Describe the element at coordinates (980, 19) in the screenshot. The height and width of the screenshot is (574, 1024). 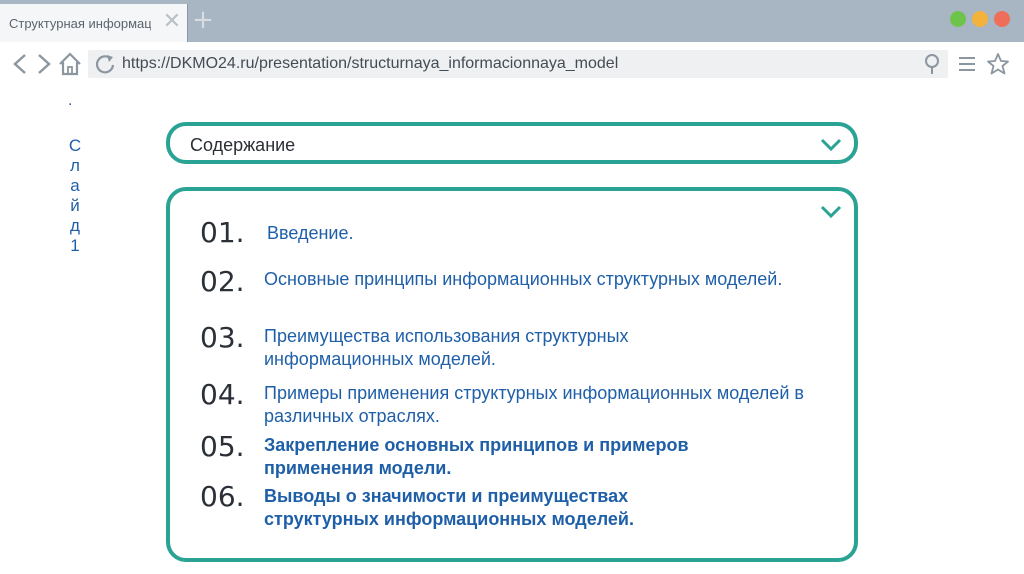
I see `minimize-window-button` at that location.